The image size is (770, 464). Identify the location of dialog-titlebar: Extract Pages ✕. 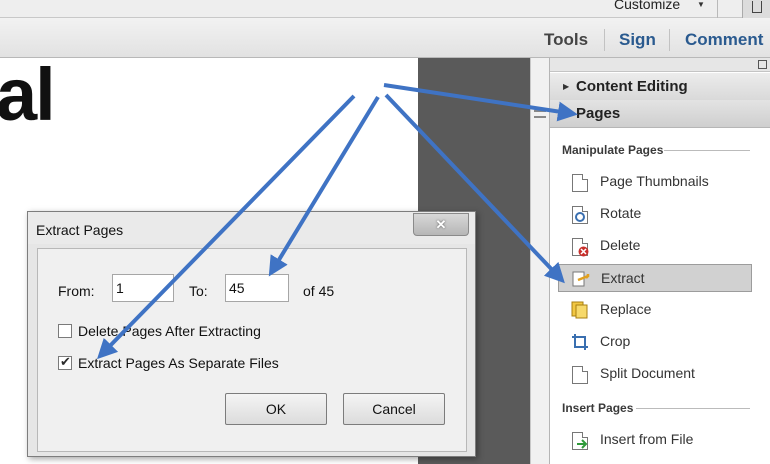
(251, 228).